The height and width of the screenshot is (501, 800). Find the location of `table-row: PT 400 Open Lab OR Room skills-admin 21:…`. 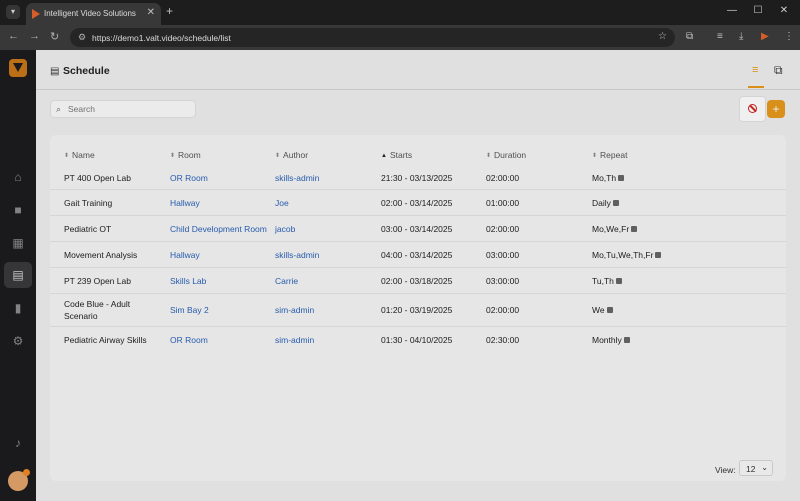

table-row: PT 400 Open Lab OR Room skills-admin 21:… is located at coordinates (418, 177).